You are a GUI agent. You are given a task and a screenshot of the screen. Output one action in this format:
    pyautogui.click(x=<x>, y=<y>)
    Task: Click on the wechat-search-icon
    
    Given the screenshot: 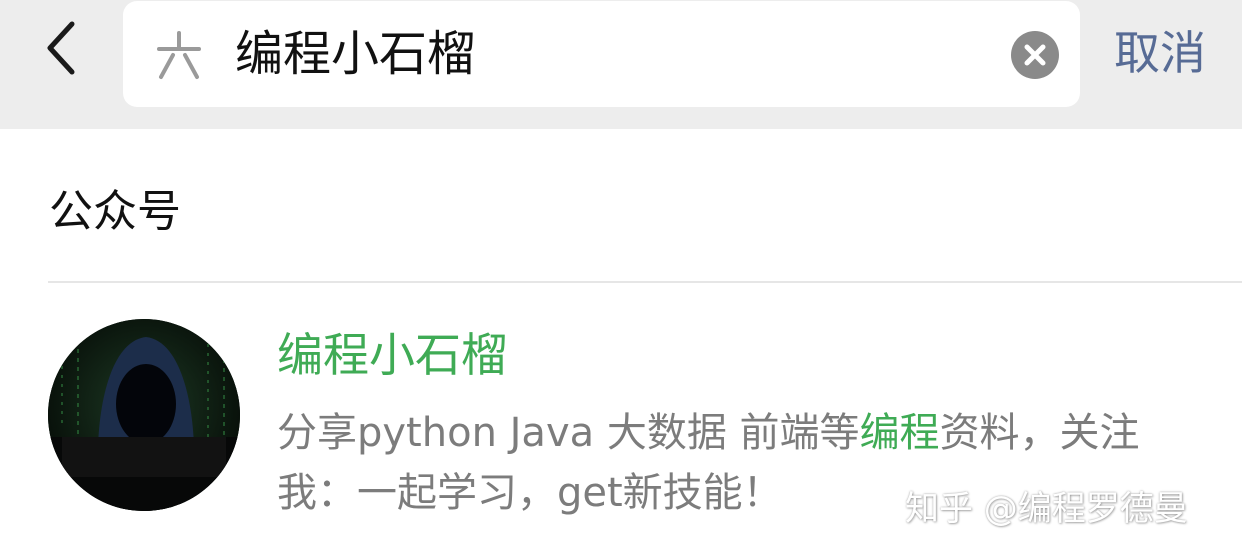 What is the action you would take?
    pyautogui.click(x=179, y=55)
    